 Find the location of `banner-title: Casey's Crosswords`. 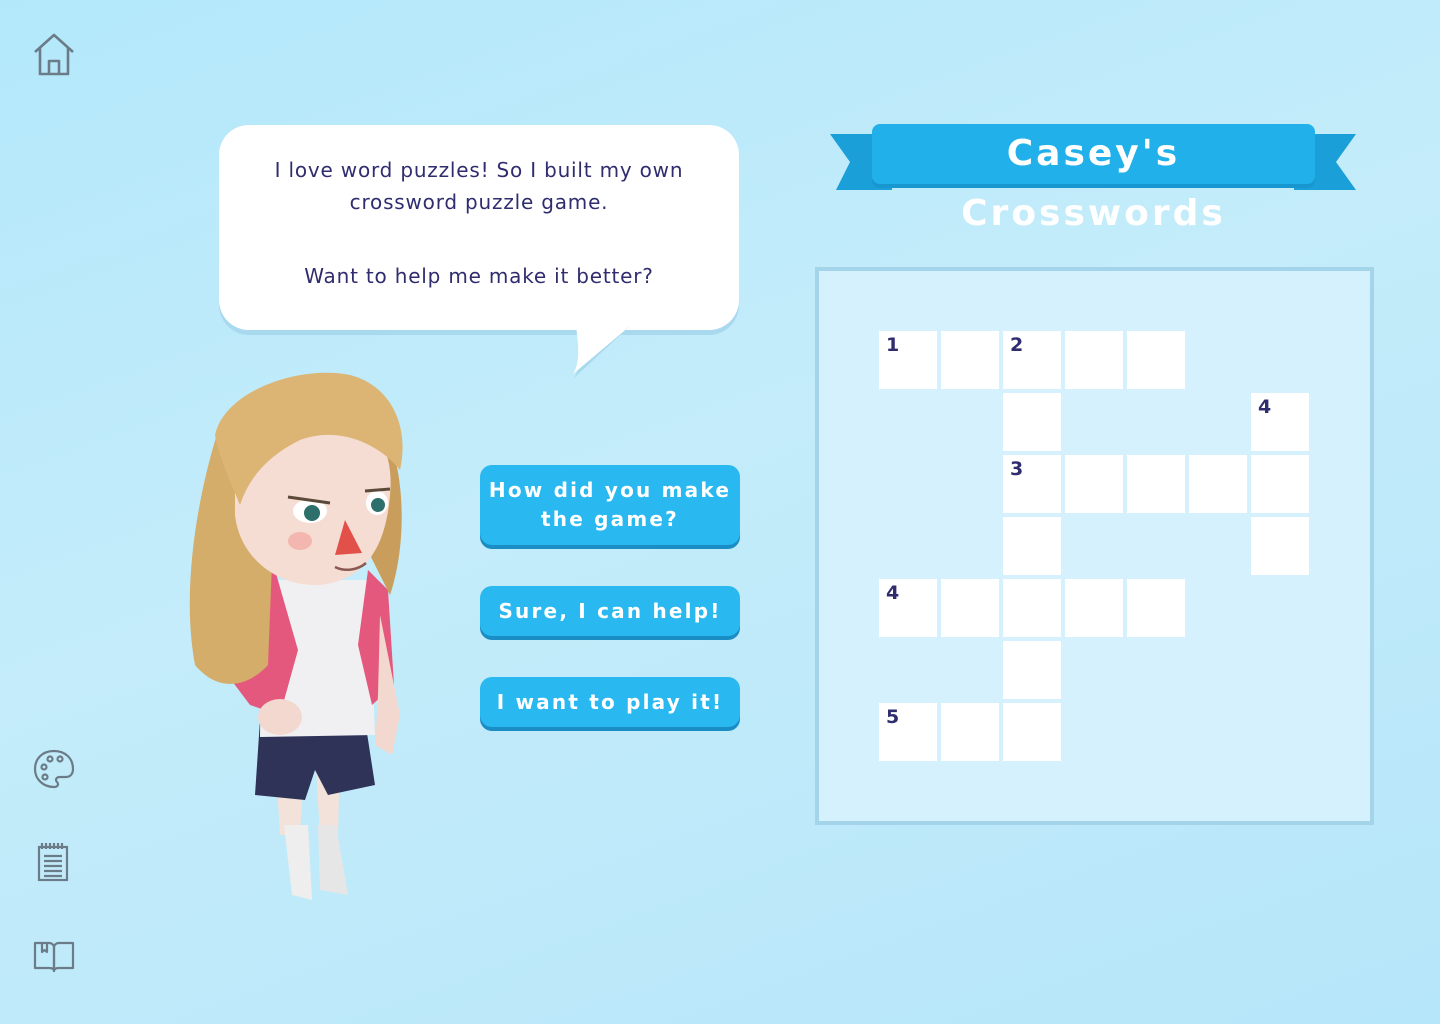

banner-title: Casey's Crosswords is located at coordinates (1093, 179).